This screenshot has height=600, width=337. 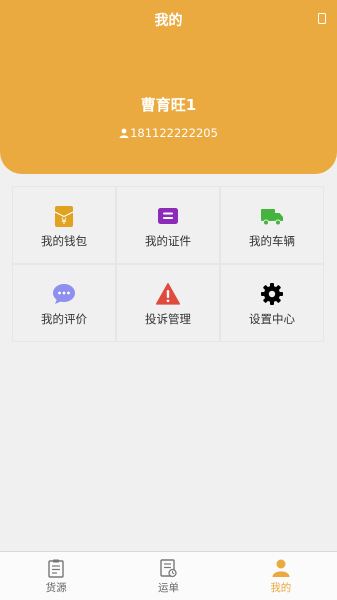 I want to click on truck-icon, so click(x=272, y=217).